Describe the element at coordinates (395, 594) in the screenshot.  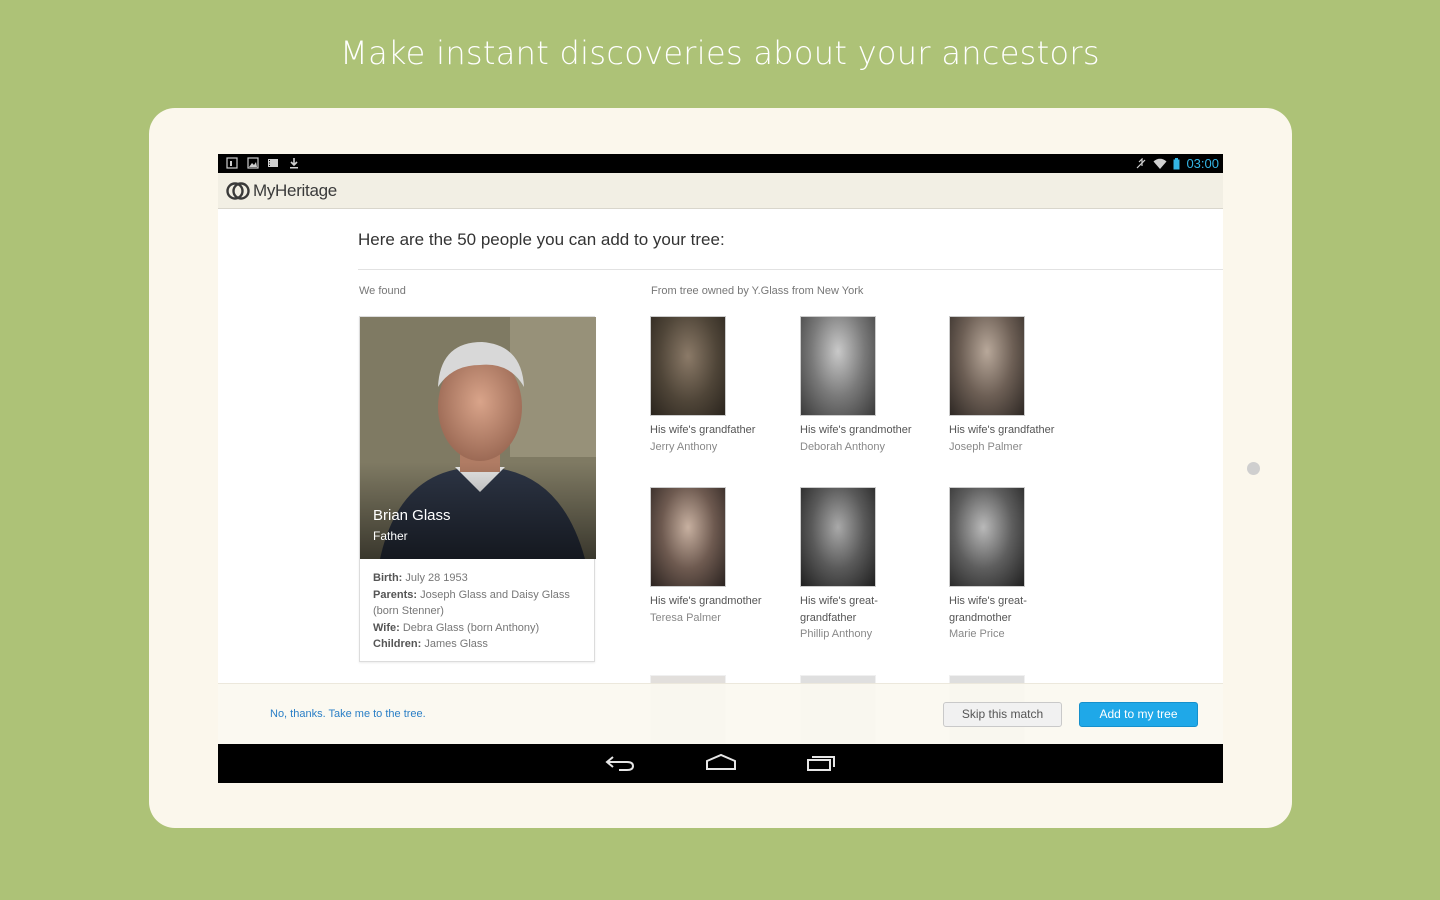
I see `parents-label: Parents:` at that location.